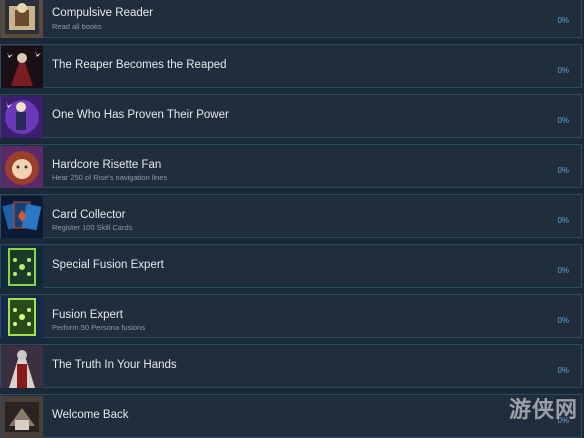  I want to click on cards-icon, so click(22, 217).